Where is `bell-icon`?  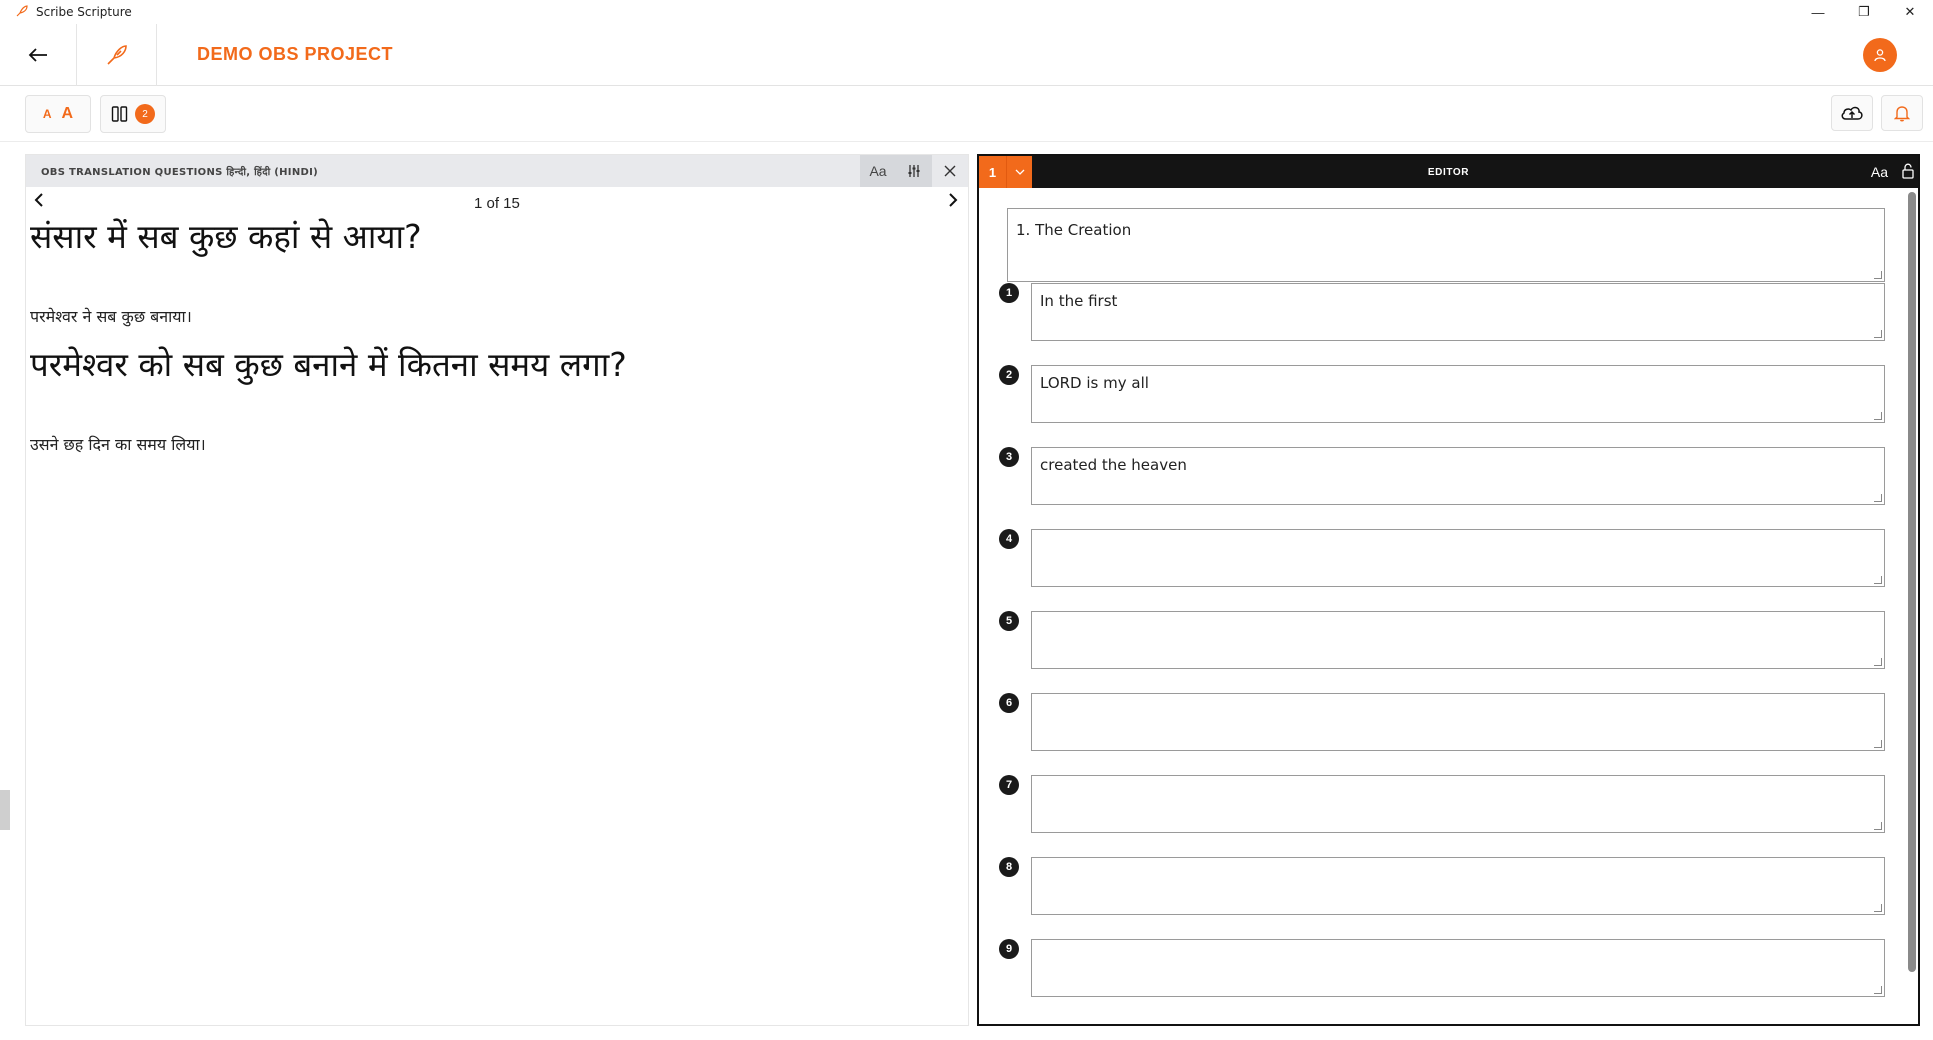 bell-icon is located at coordinates (1902, 114).